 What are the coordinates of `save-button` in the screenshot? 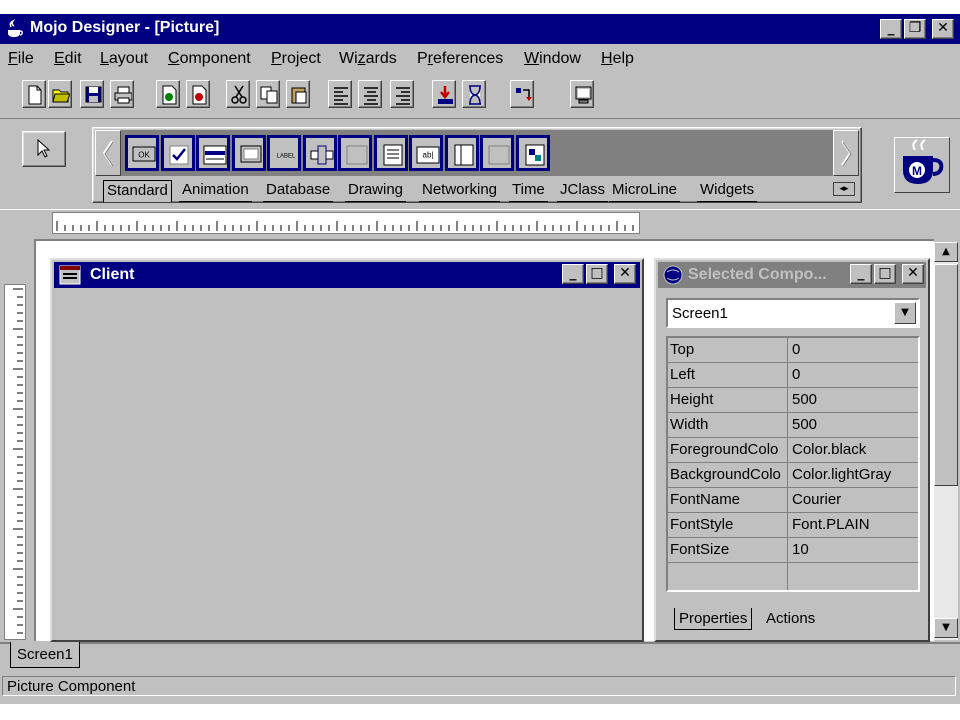 It's located at (92, 94).